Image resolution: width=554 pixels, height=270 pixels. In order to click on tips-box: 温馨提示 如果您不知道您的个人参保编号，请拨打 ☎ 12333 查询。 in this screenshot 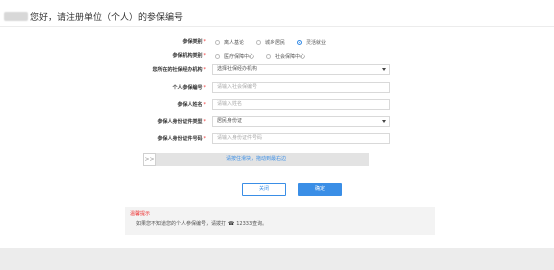, I will do `click(280, 221)`.